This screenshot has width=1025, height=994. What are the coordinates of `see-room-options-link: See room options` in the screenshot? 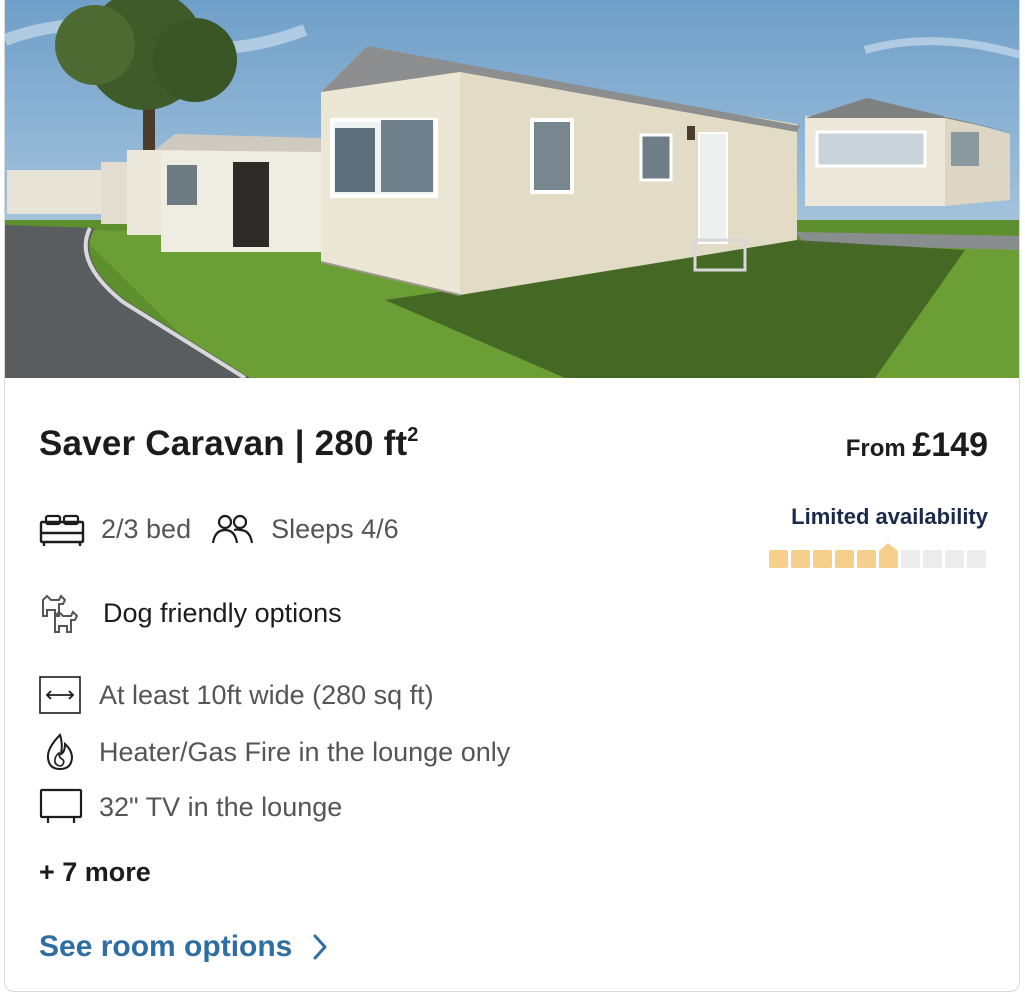 It's located at (183, 947).